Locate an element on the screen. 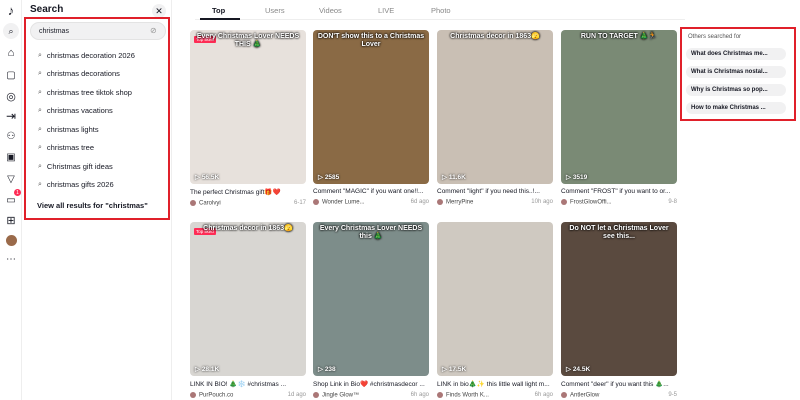 The height and width of the screenshot is (400, 800). others-searched-title: Others searched for is located at coordinates (715, 37).